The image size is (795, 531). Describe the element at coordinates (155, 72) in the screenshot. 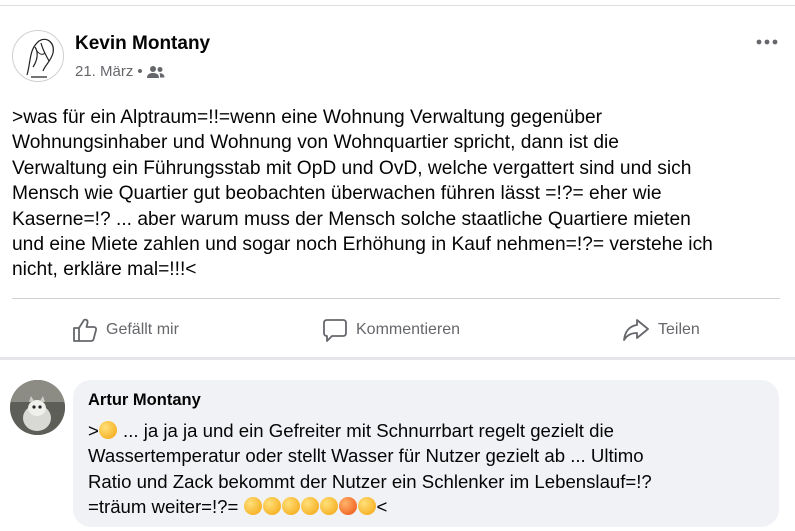

I see `friends-icon` at that location.